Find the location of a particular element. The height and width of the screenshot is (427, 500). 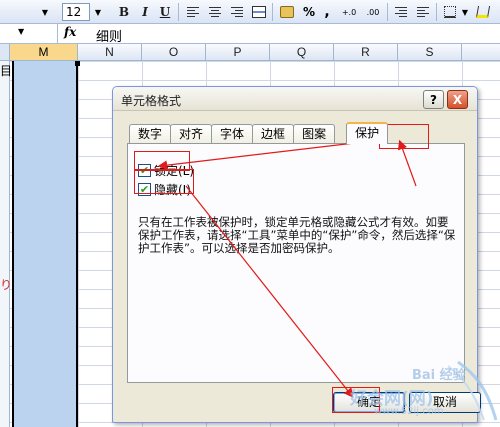

borders-dropdown: ▼ is located at coordinates (465, 12).